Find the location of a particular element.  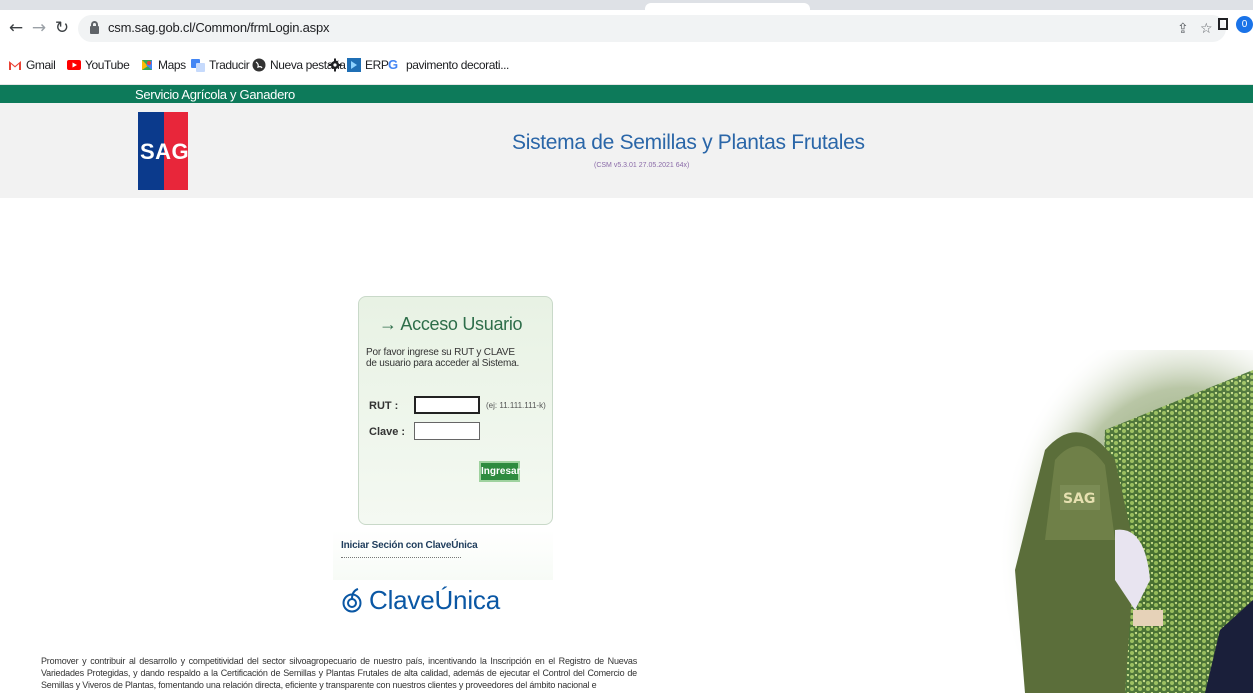

claveunica-logo: ClaveÚnica is located at coordinates (420, 600).